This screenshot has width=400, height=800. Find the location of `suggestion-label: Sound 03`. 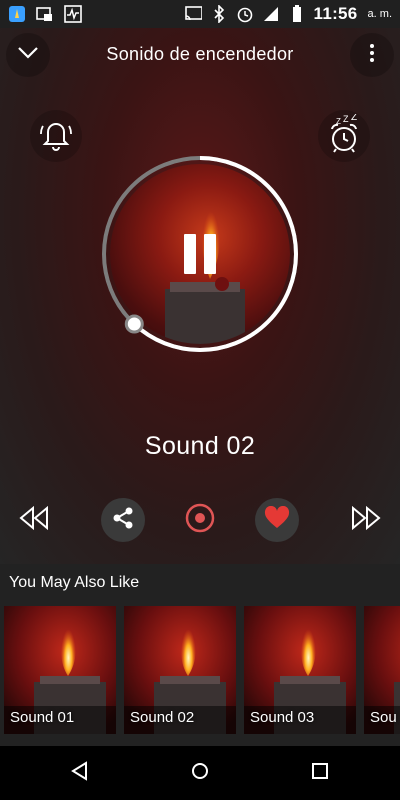

suggestion-label: Sound 03 is located at coordinates (282, 717).